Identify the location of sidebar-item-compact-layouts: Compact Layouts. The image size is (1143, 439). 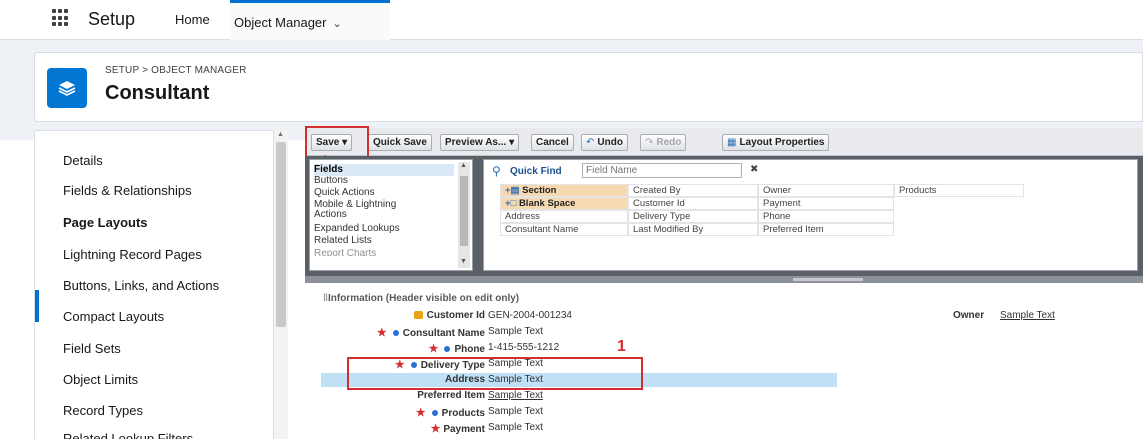
(113, 316).